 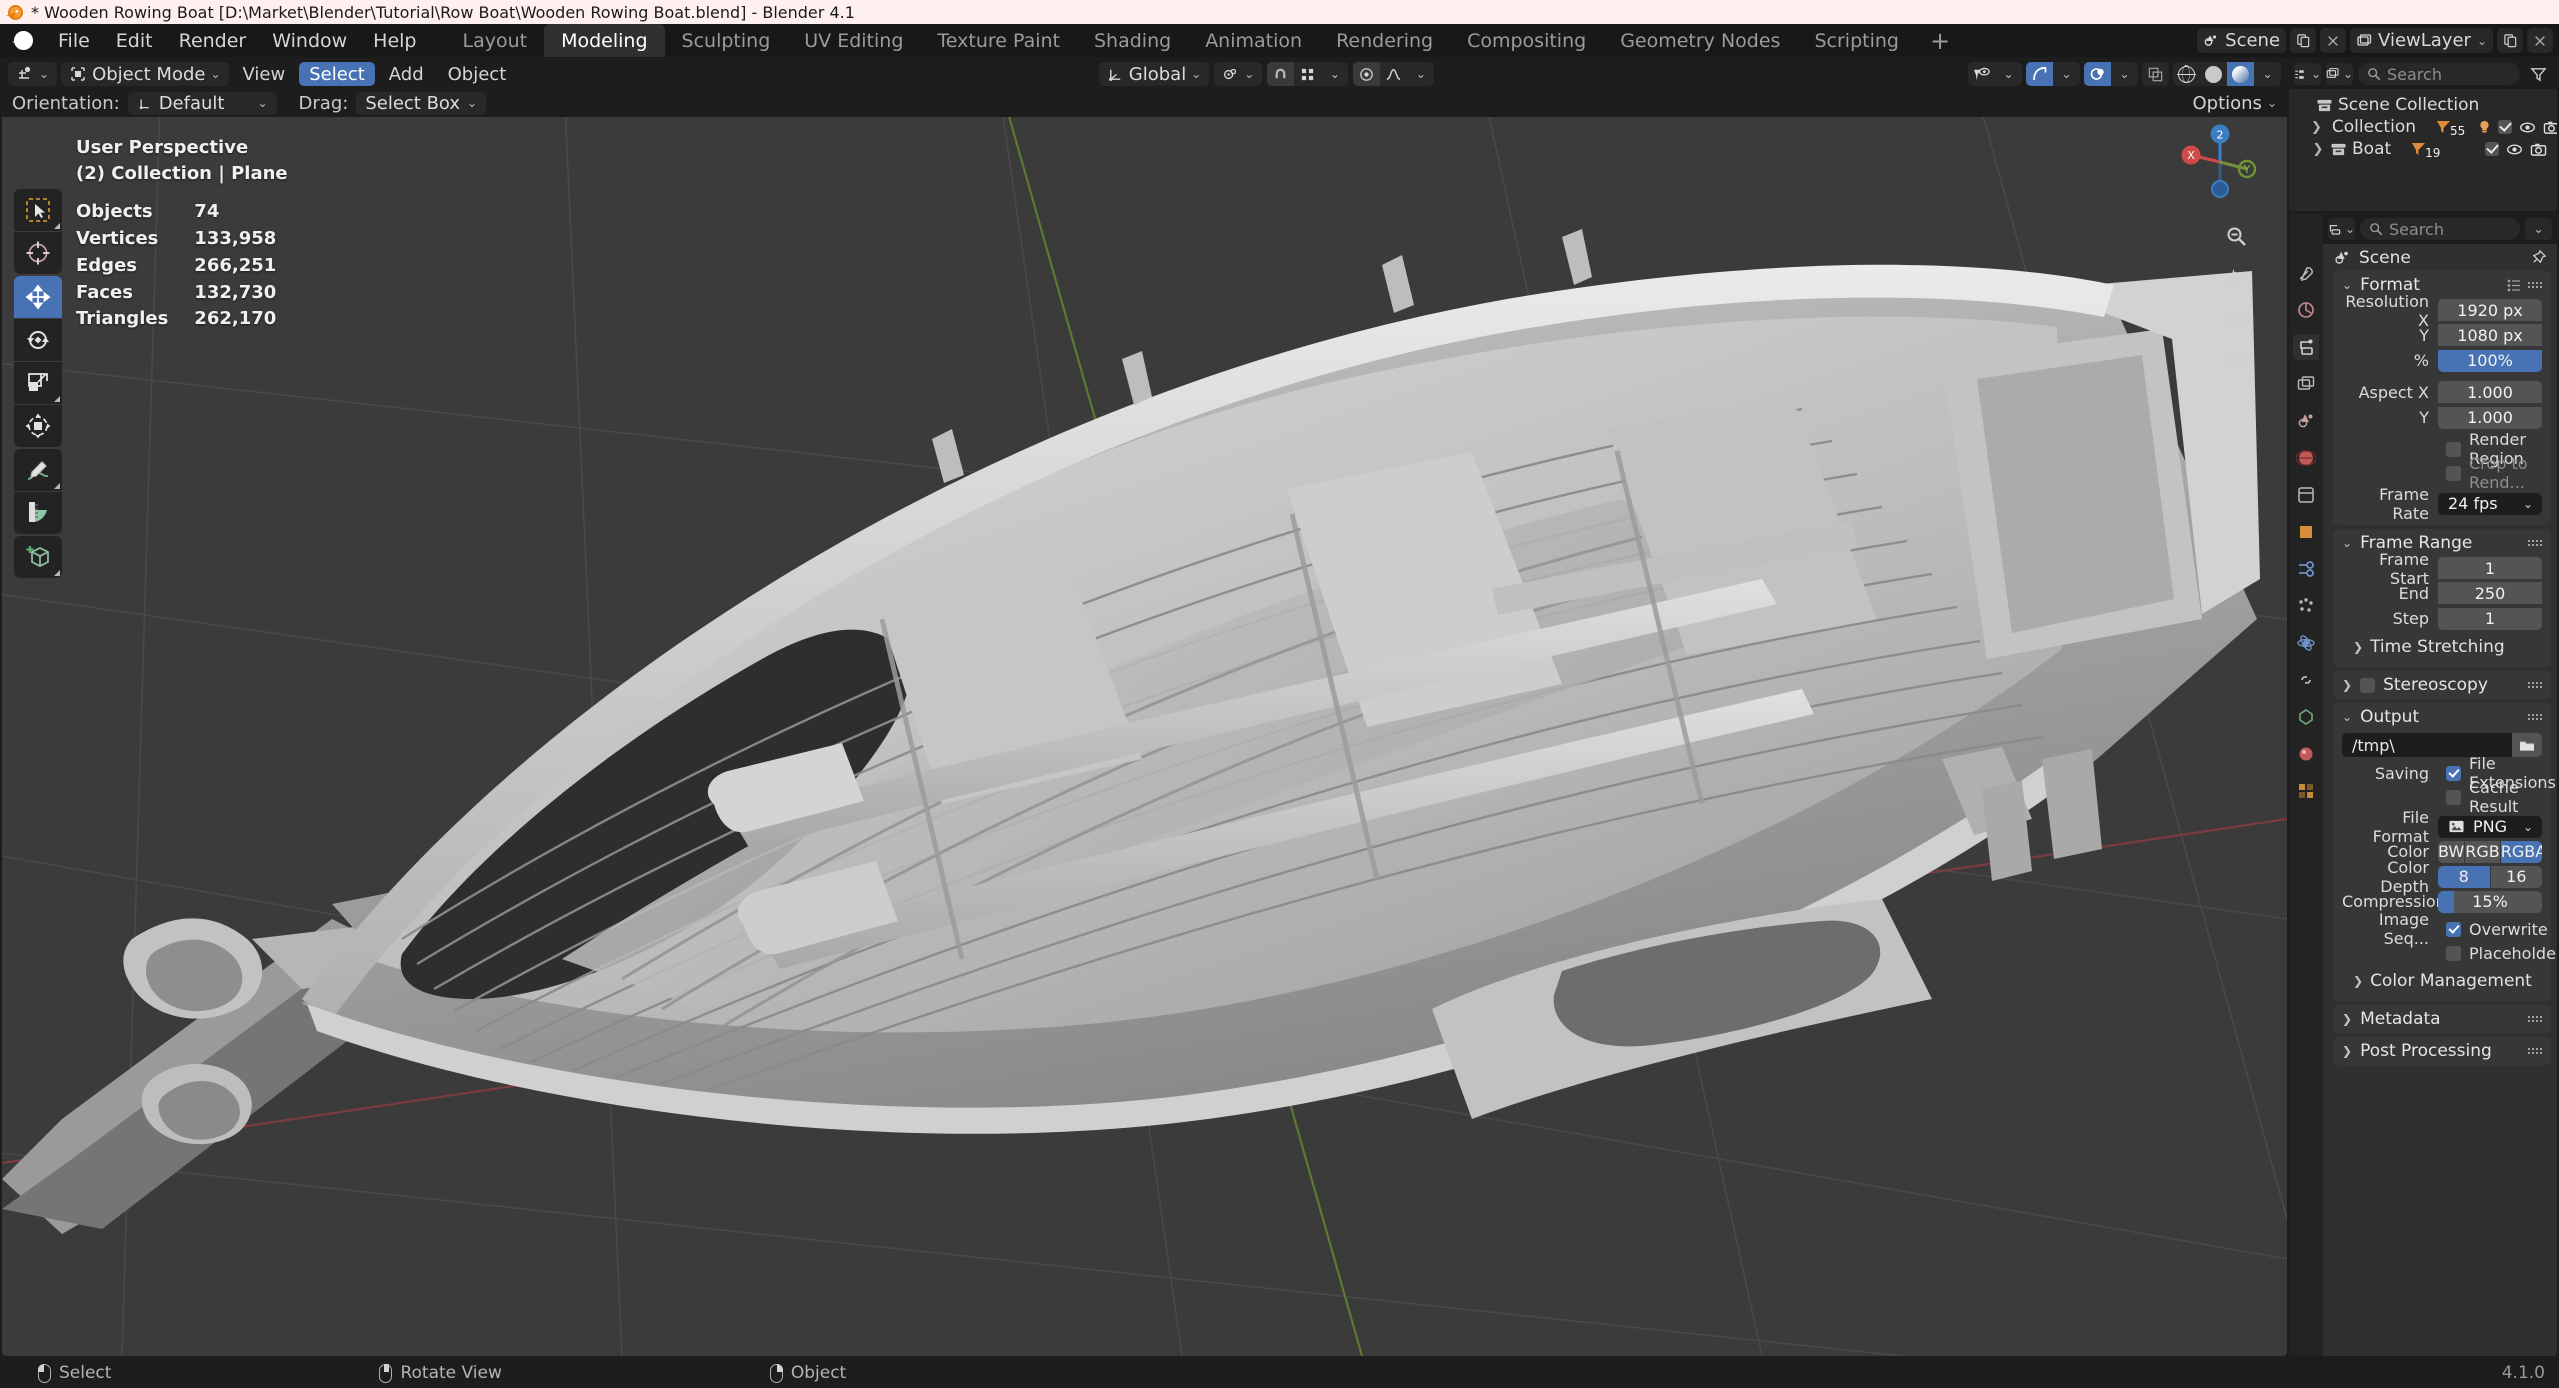 What do you see at coordinates (2464, 876) in the screenshot?
I see `color-depth-8: 8` at bounding box center [2464, 876].